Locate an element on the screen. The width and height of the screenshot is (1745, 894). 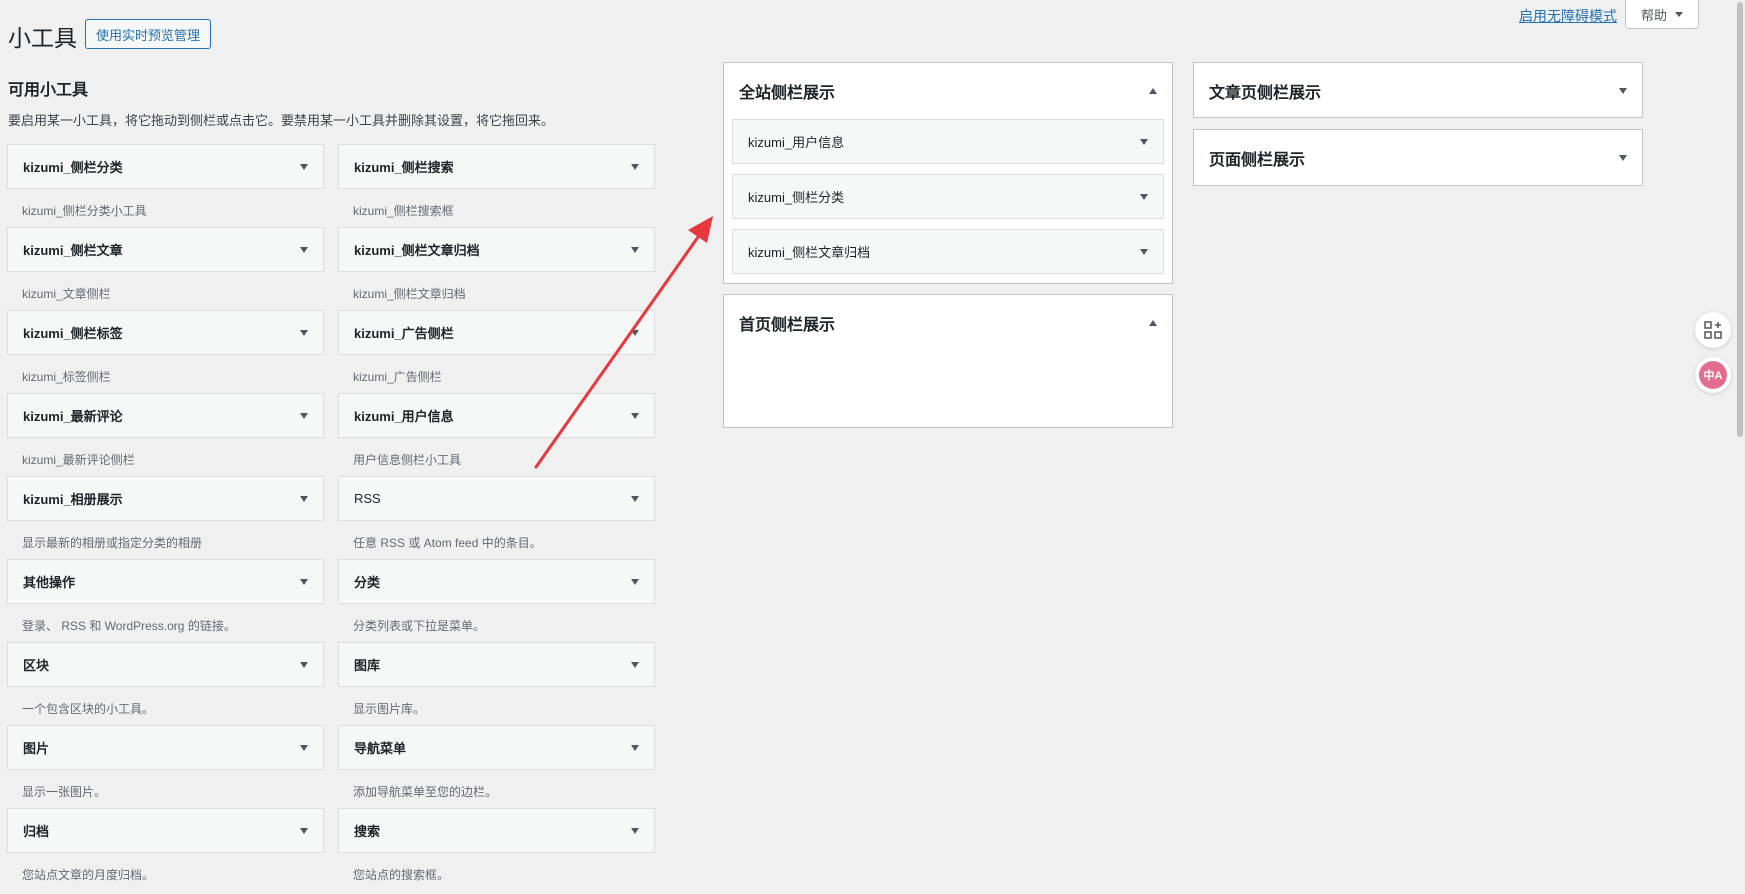
widget-item: 导航菜单 添加导航菜单至您的边栏。 is located at coordinates (496, 766).